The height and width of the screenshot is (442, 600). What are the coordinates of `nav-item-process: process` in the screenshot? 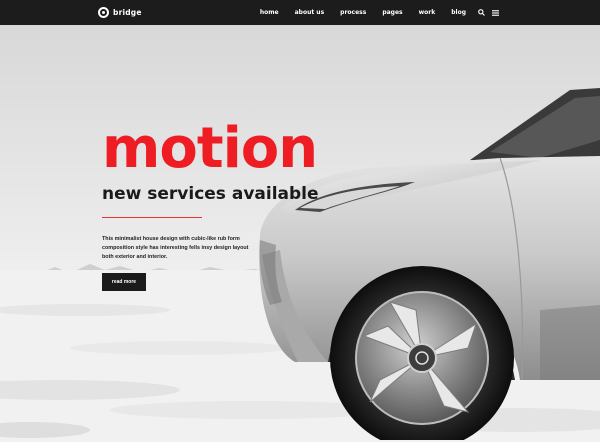 It's located at (353, 12).